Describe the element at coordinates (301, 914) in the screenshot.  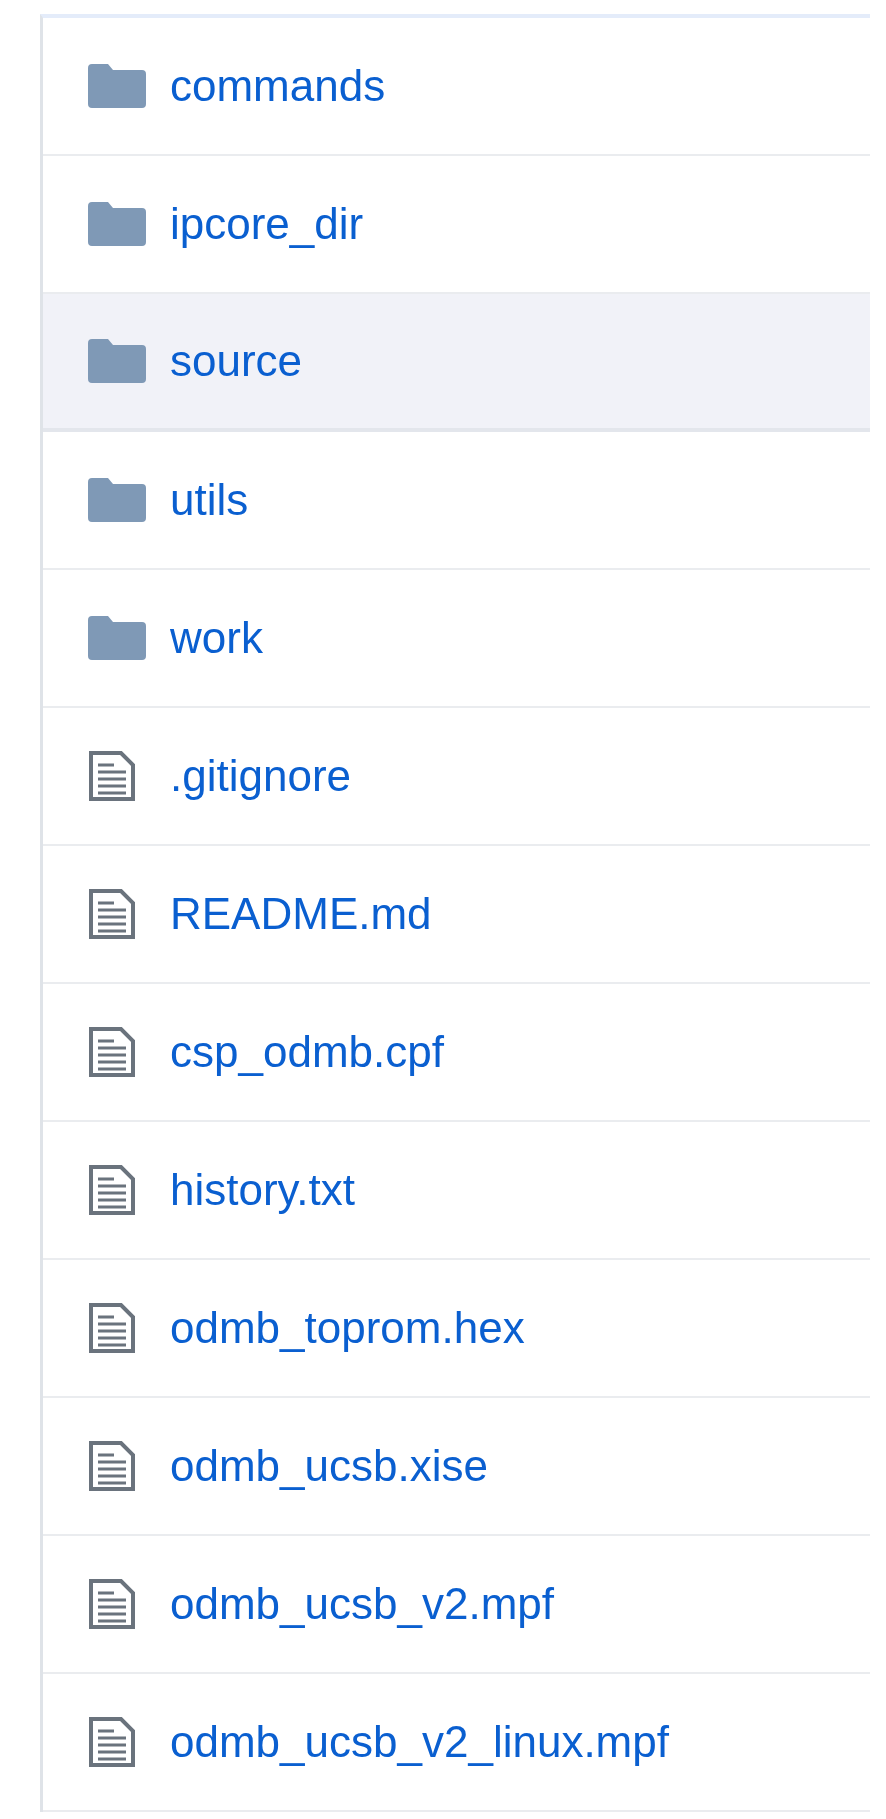
I see `file-link: README.md` at that location.